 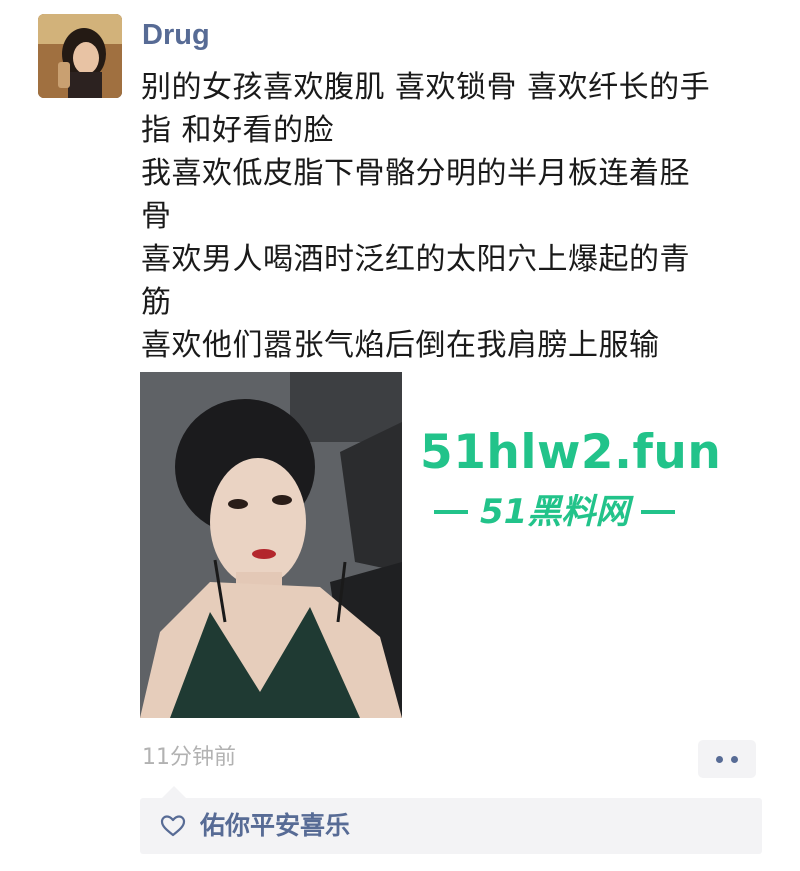 I want to click on watermark-dash-left, so click(x=451, y=512).